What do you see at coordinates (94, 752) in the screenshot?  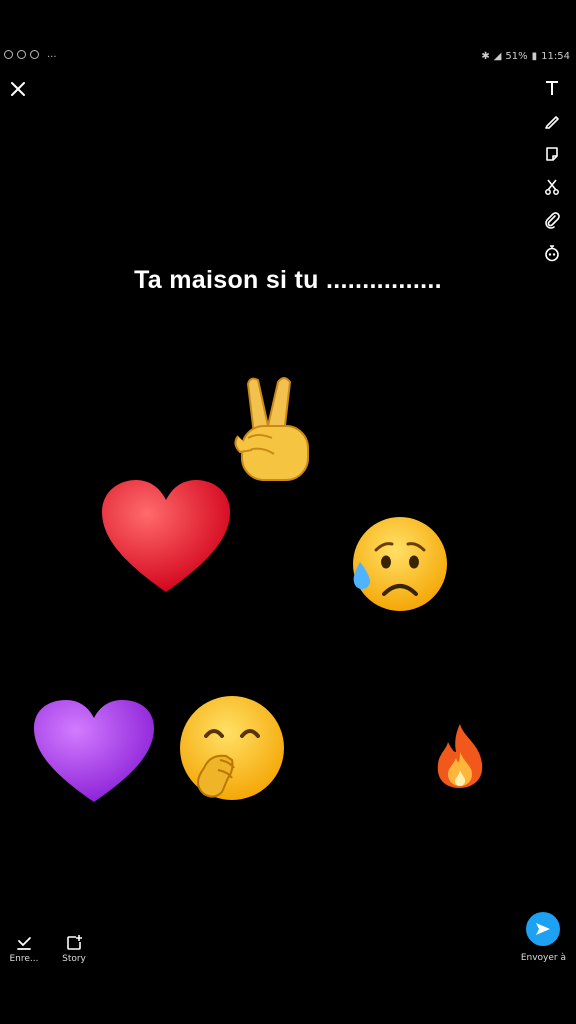 I see `purple-heart-sticker` at bounding box center [94, 752].